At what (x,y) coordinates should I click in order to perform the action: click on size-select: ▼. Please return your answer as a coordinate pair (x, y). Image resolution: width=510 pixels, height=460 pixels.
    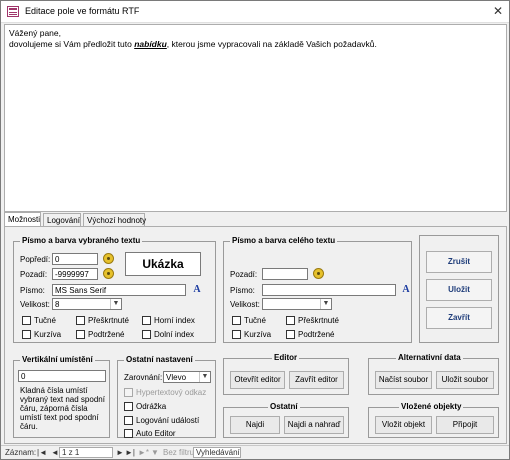
    Looking at the image, I should click on (297, 304).